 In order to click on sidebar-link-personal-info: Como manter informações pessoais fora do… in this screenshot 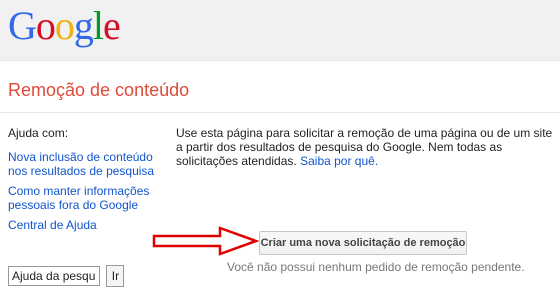, I will do `click(83, 198)`.